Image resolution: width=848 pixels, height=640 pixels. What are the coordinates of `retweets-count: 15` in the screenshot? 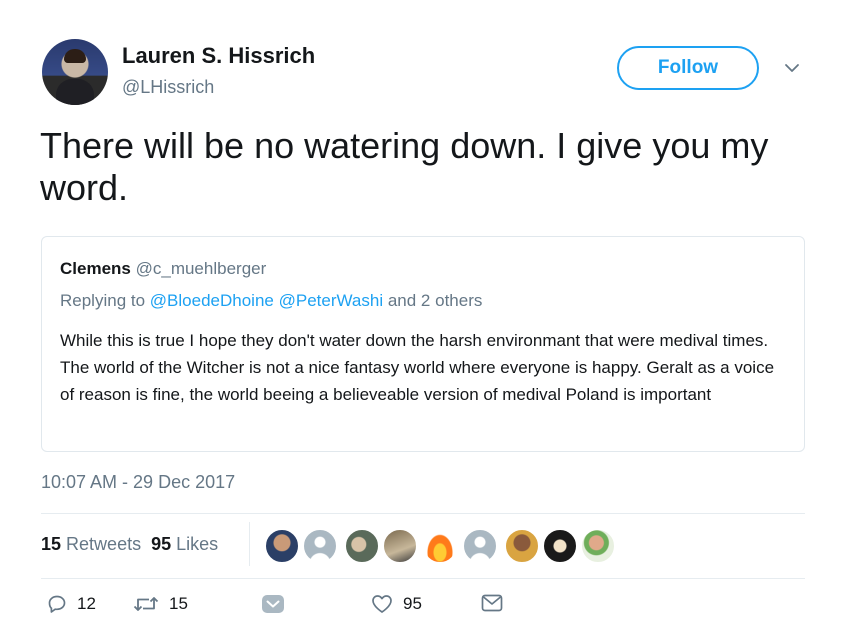 It's located at (51, 544).